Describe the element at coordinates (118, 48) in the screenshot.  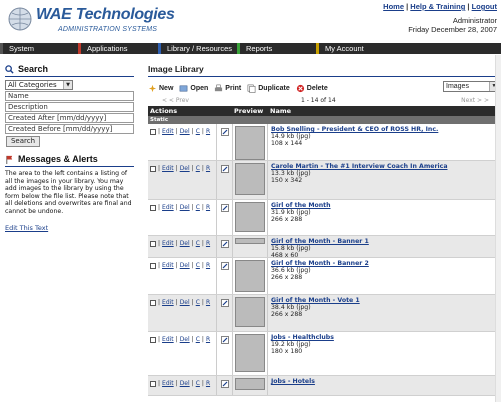
I see `nav-tab-applications: Applications` at that location.